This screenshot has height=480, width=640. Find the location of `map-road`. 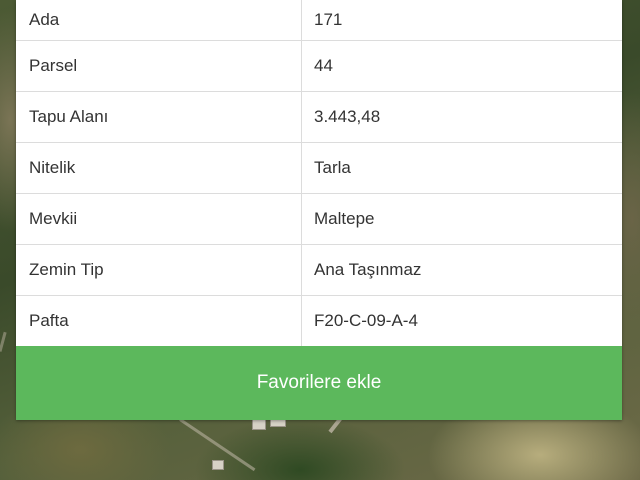

map-road is located at coordinates (3, 341).